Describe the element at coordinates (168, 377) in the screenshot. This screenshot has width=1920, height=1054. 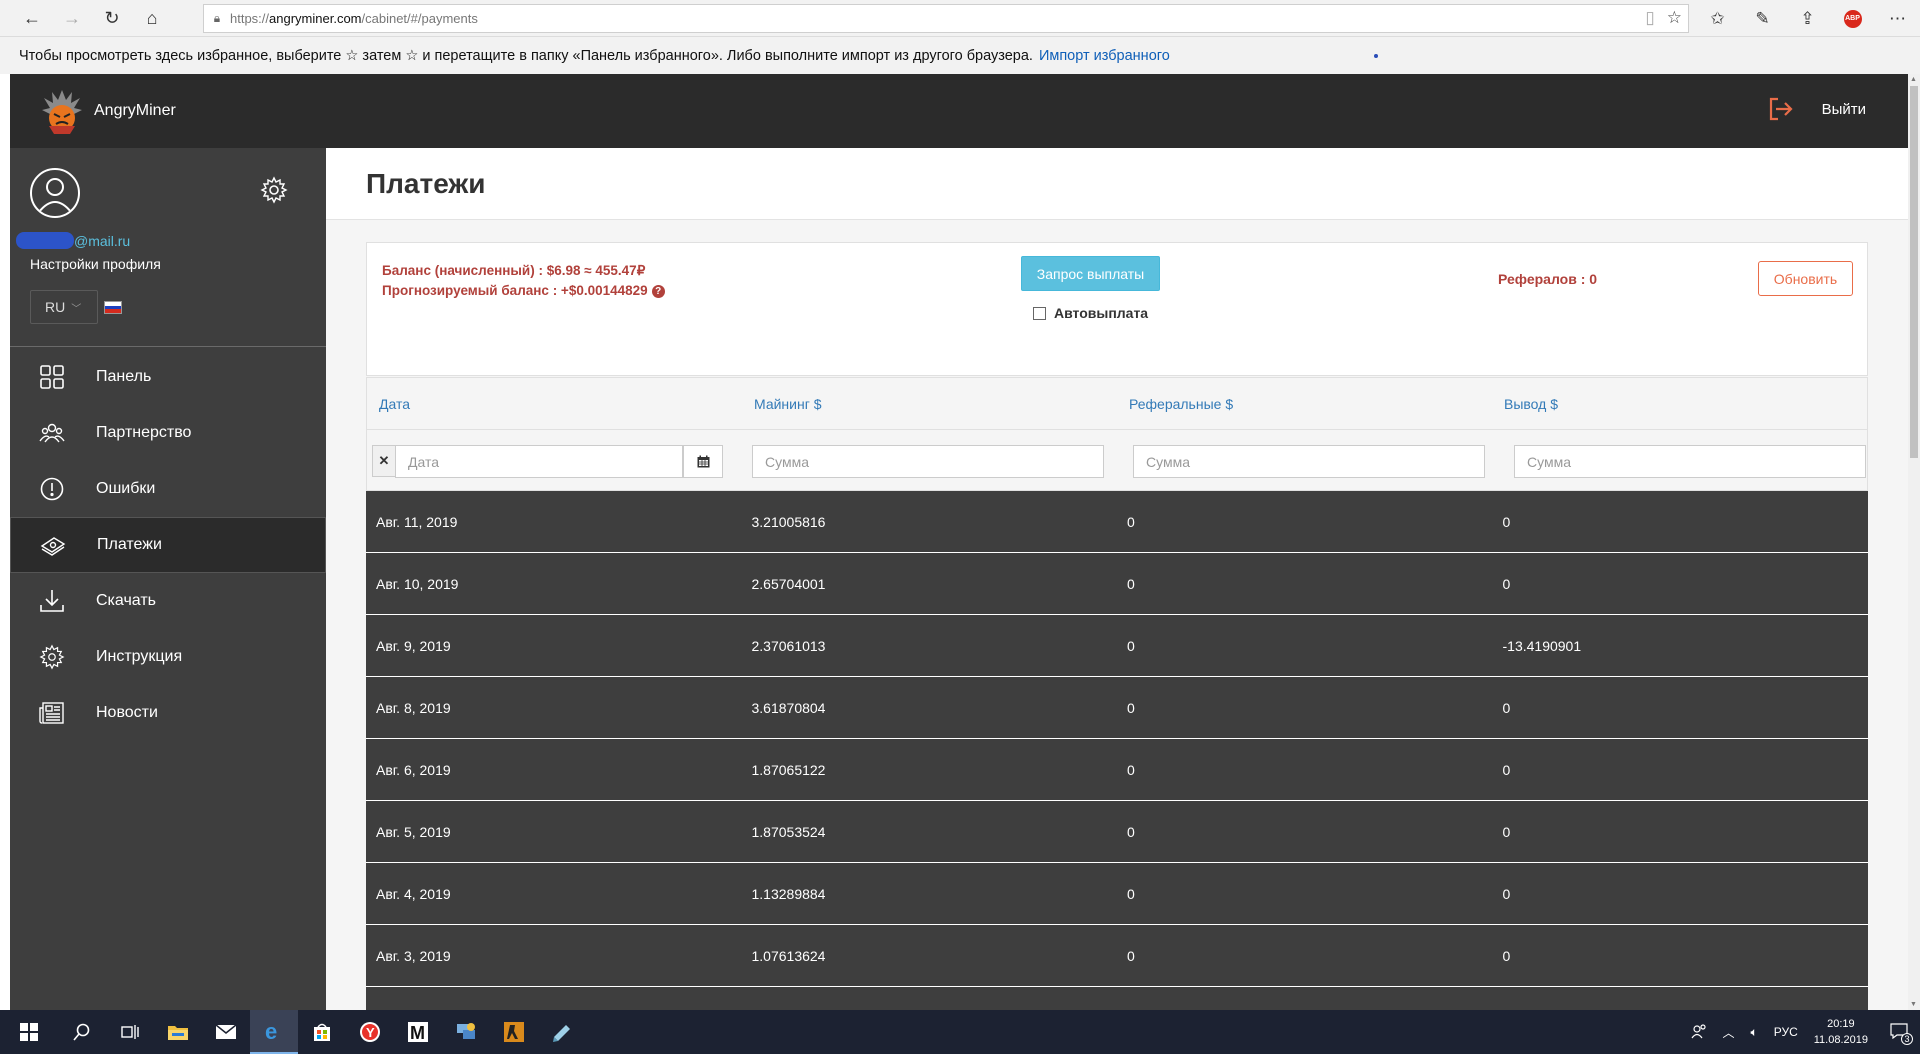
I see `sidebar-item-panel: Панель` at that location.